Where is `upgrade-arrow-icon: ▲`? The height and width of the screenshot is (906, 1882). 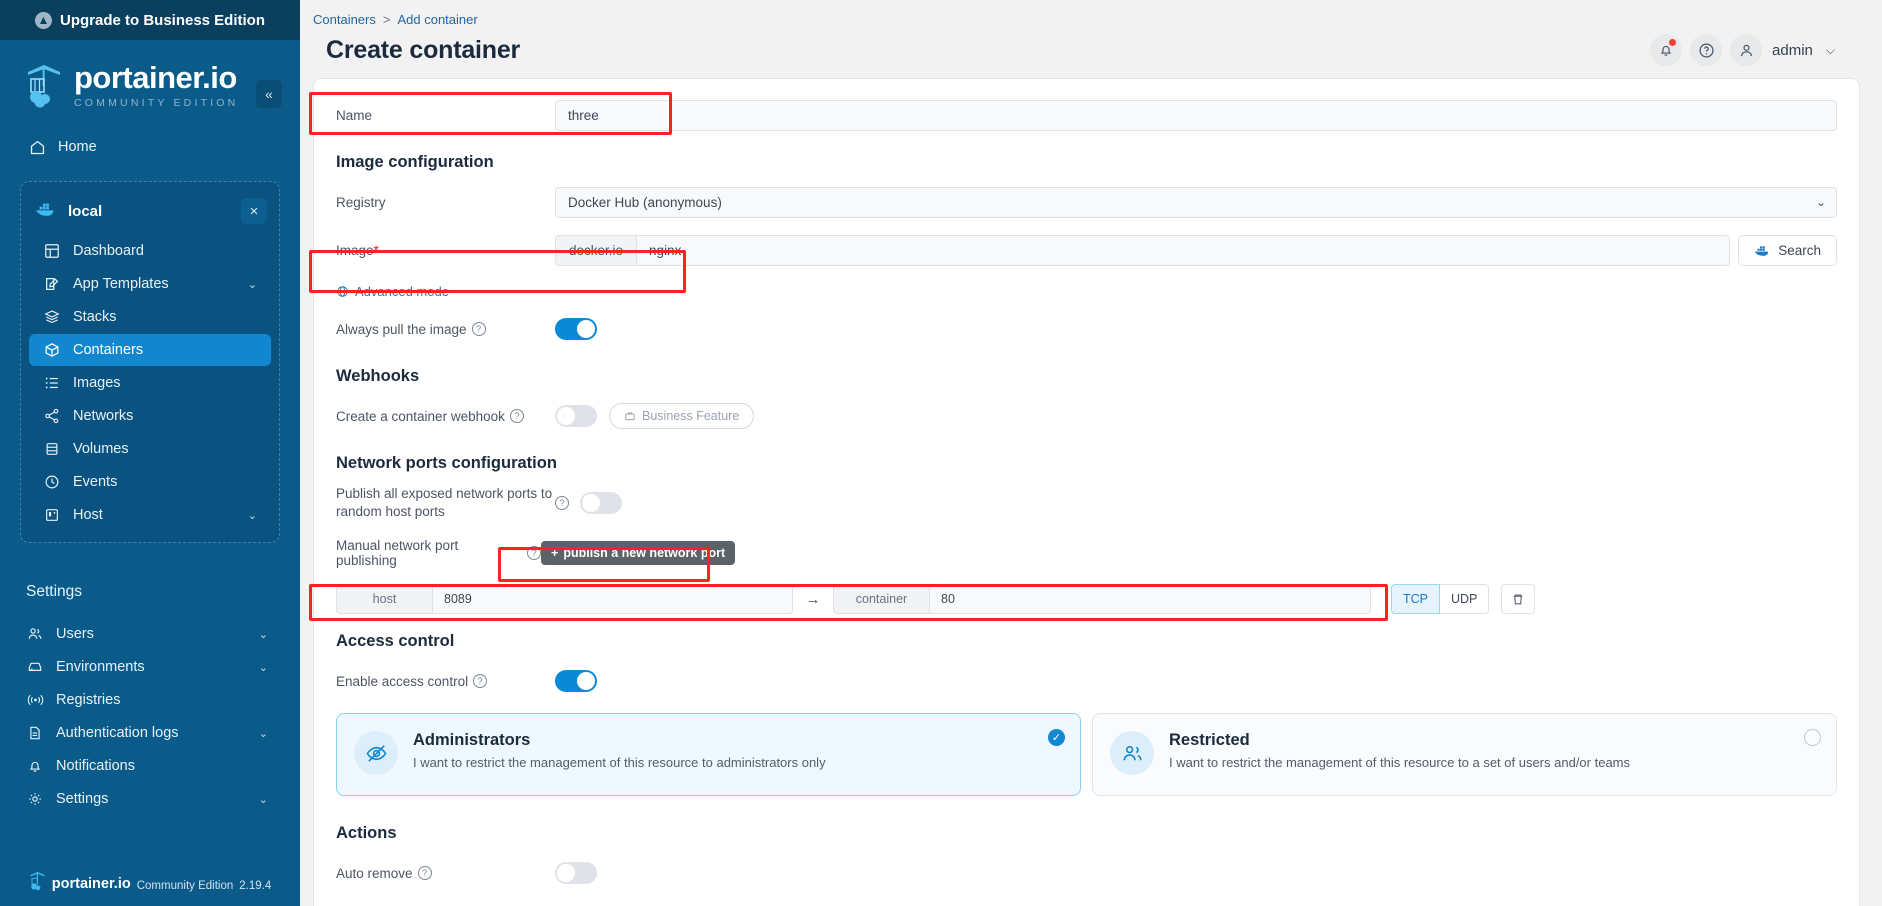 upgrade-arrow-icon: ▲ is located at coordinates (43, 20).